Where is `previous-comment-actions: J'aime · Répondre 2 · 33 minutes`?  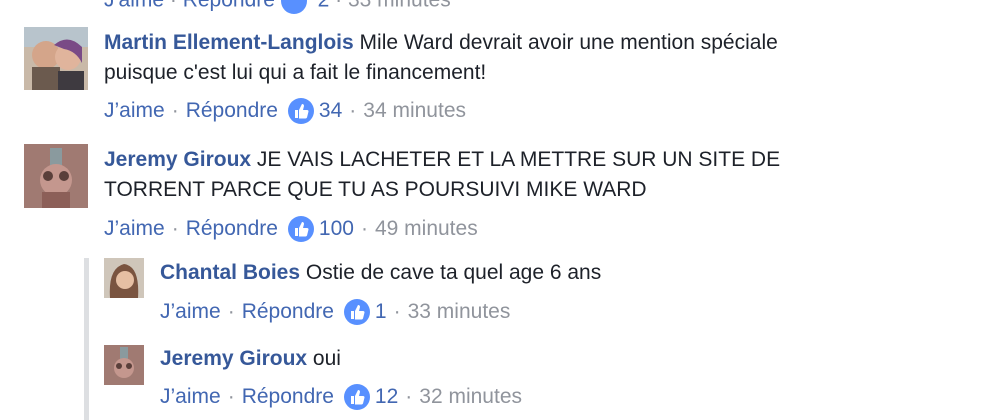
previous-comment-actions: J'aime · Répondre 2 · 33 minutes is located at coordinates (277, 7).